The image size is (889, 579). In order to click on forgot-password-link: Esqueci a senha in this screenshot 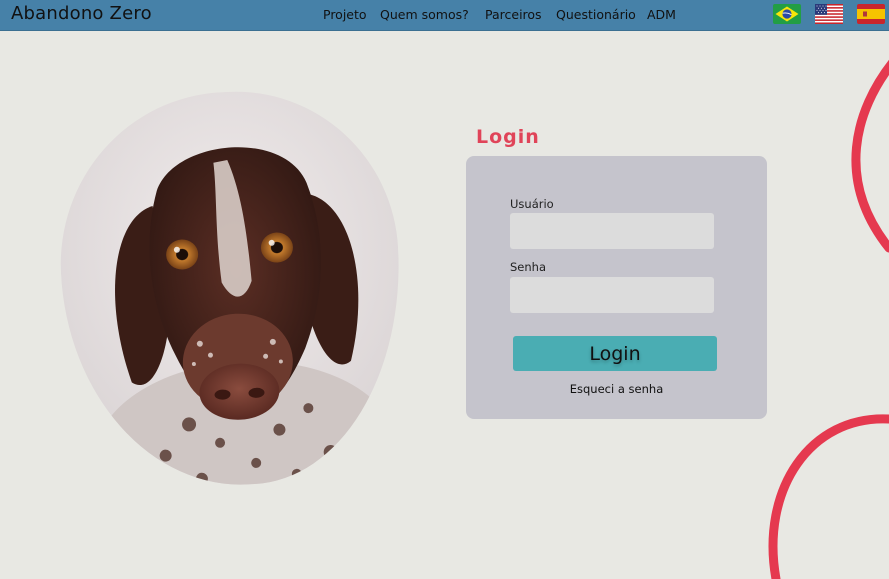, I will do `click(616, 389)`.